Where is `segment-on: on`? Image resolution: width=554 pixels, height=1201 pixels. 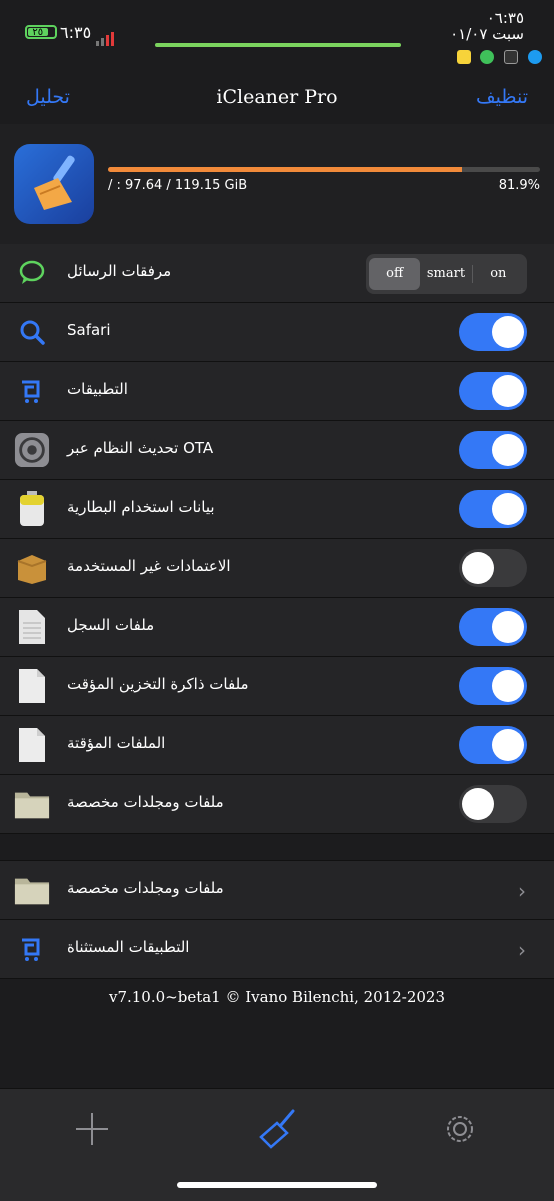
segment-on: on is located at coordinates (498, 274).